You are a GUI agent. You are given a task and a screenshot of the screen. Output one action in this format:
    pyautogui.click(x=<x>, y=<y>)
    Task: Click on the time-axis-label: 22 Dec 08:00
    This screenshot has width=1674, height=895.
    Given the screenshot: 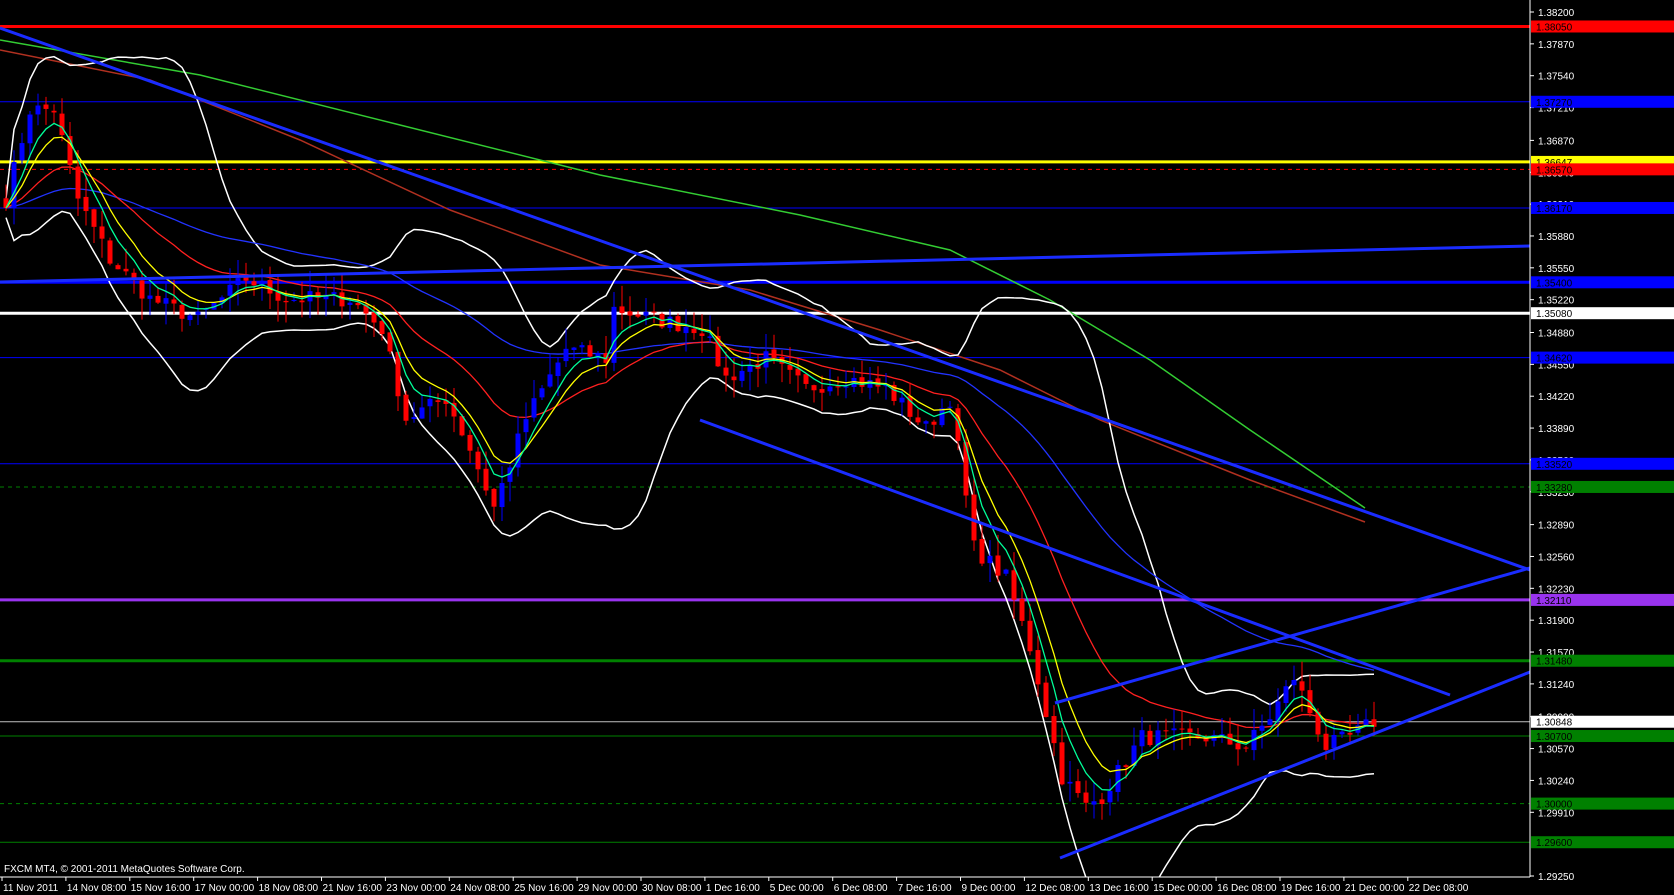 What is the action you would take?
    pyautogui.click(x=1439, y=888)
    